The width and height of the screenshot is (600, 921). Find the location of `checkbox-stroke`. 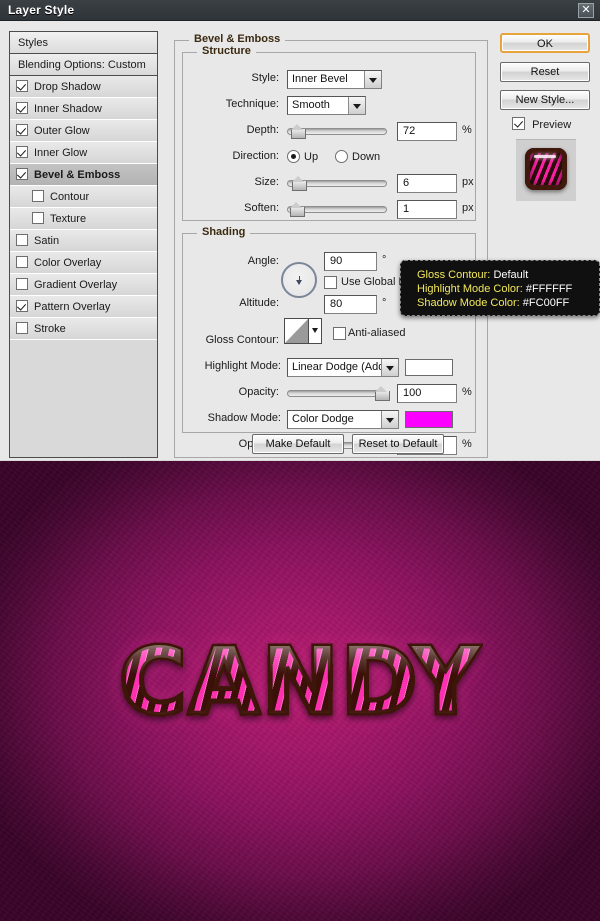

checkbox-stroke is located at coordinates (22, 328).